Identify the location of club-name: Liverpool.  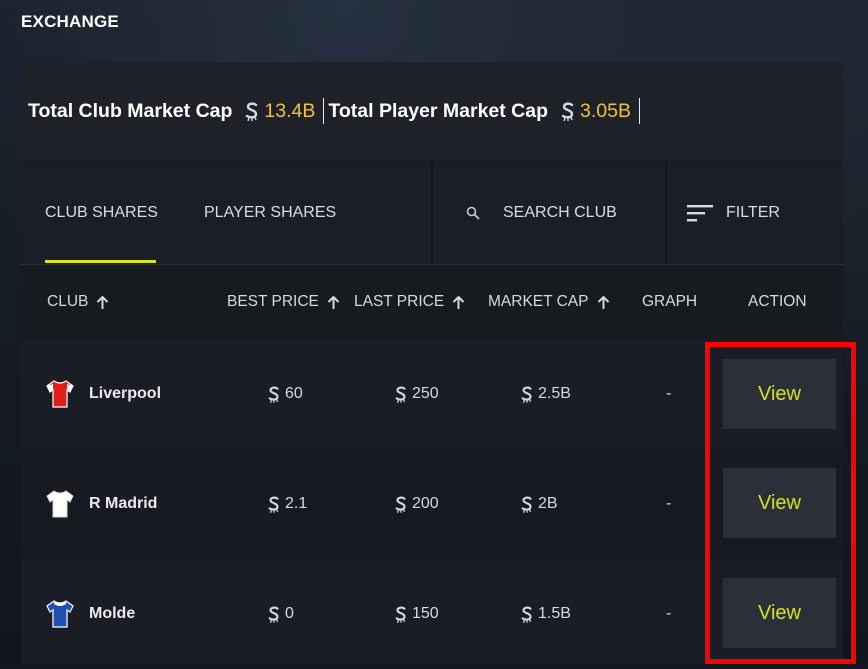
(125, 393).